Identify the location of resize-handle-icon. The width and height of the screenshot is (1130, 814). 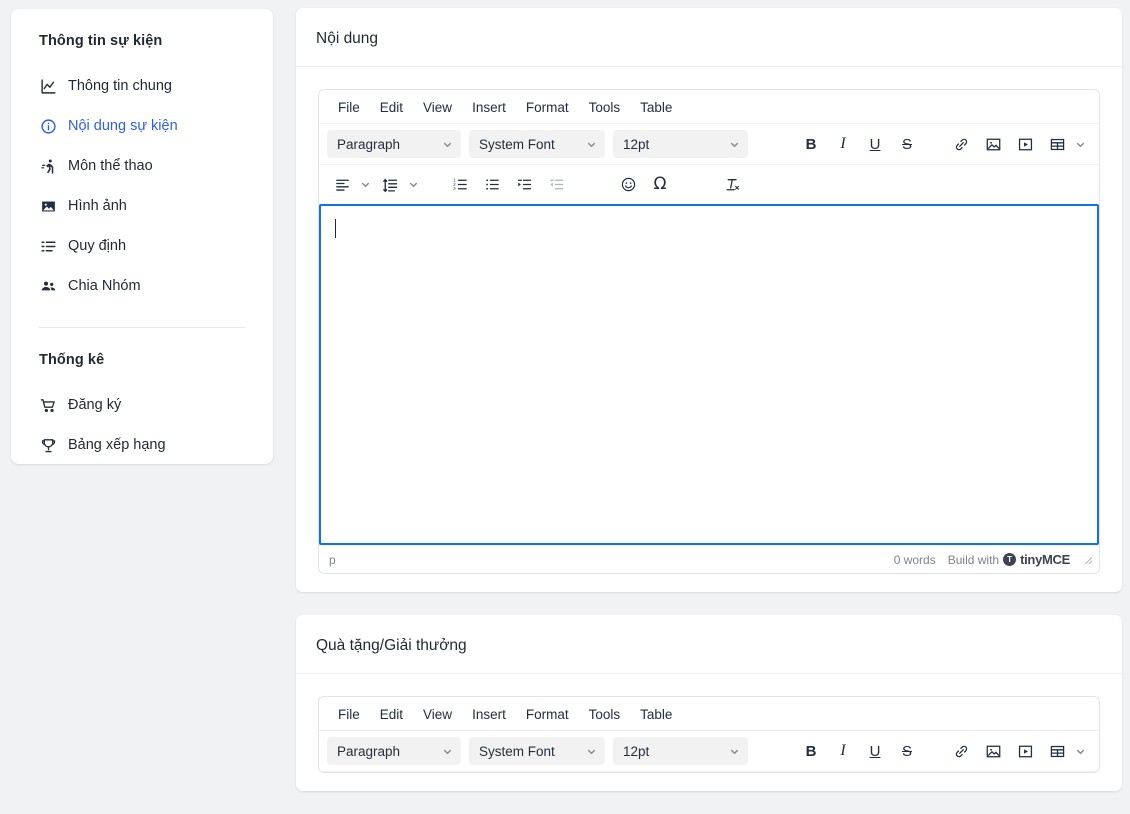
(1087, 559).